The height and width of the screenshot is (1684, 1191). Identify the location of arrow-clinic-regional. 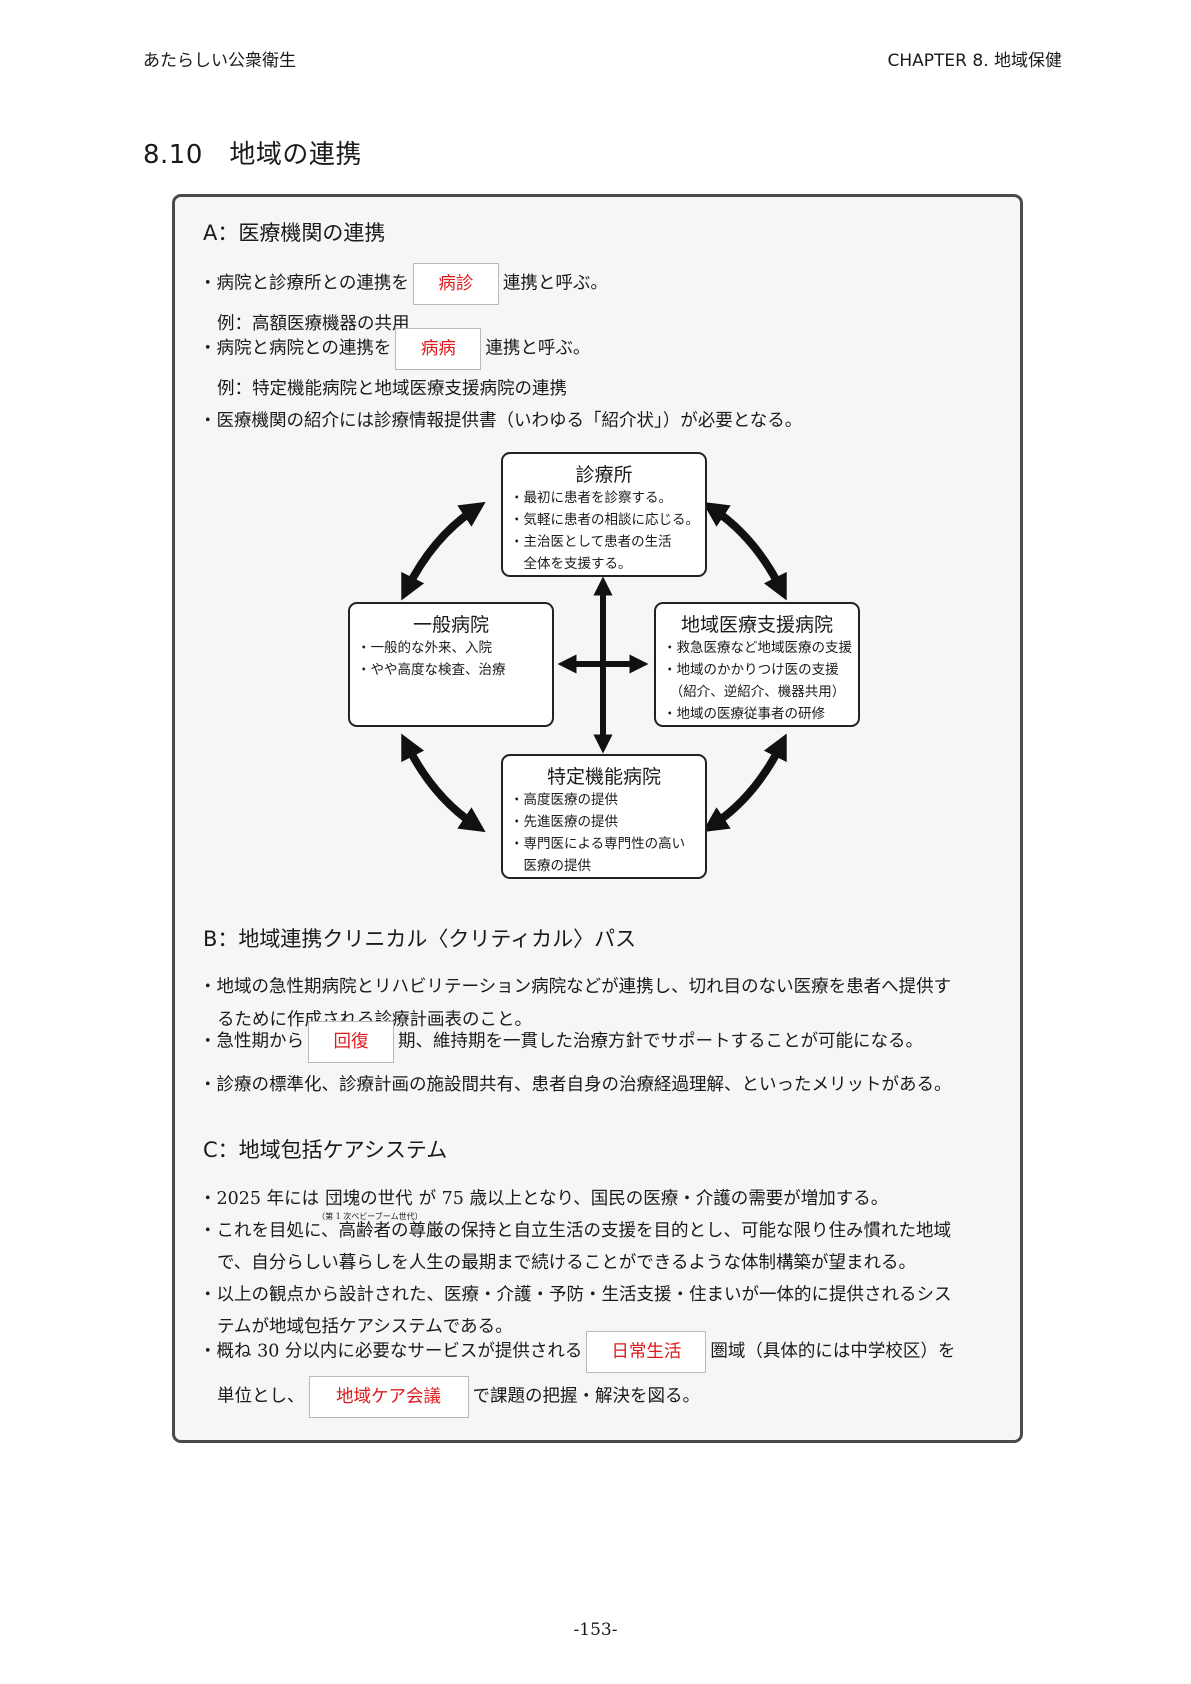
(744, 551).